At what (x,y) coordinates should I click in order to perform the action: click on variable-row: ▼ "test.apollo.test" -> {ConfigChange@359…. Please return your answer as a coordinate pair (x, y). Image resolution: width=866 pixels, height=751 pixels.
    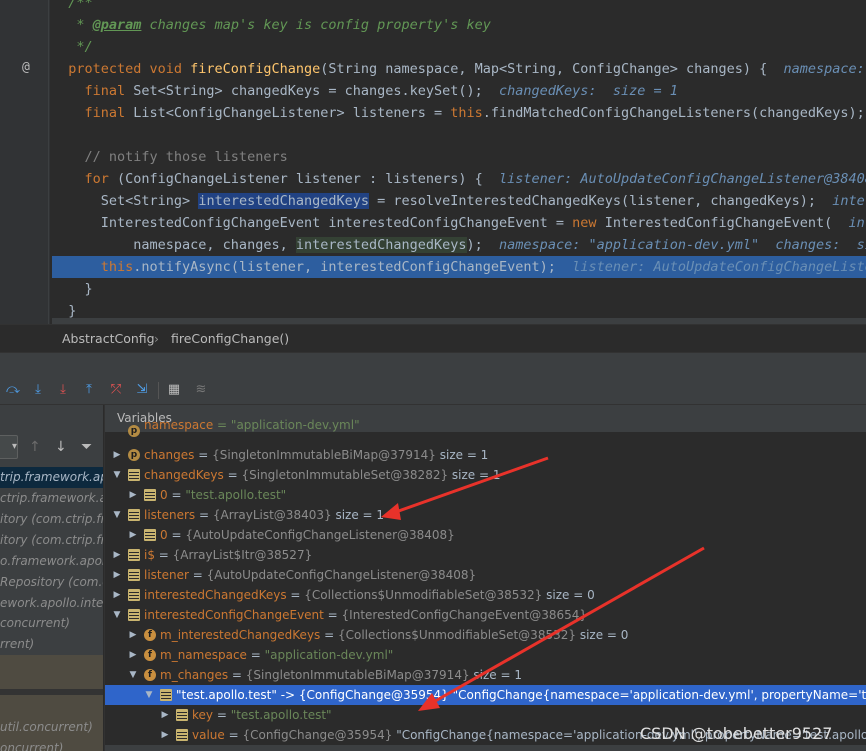
    Looking at the image, I should click on (485, 695).